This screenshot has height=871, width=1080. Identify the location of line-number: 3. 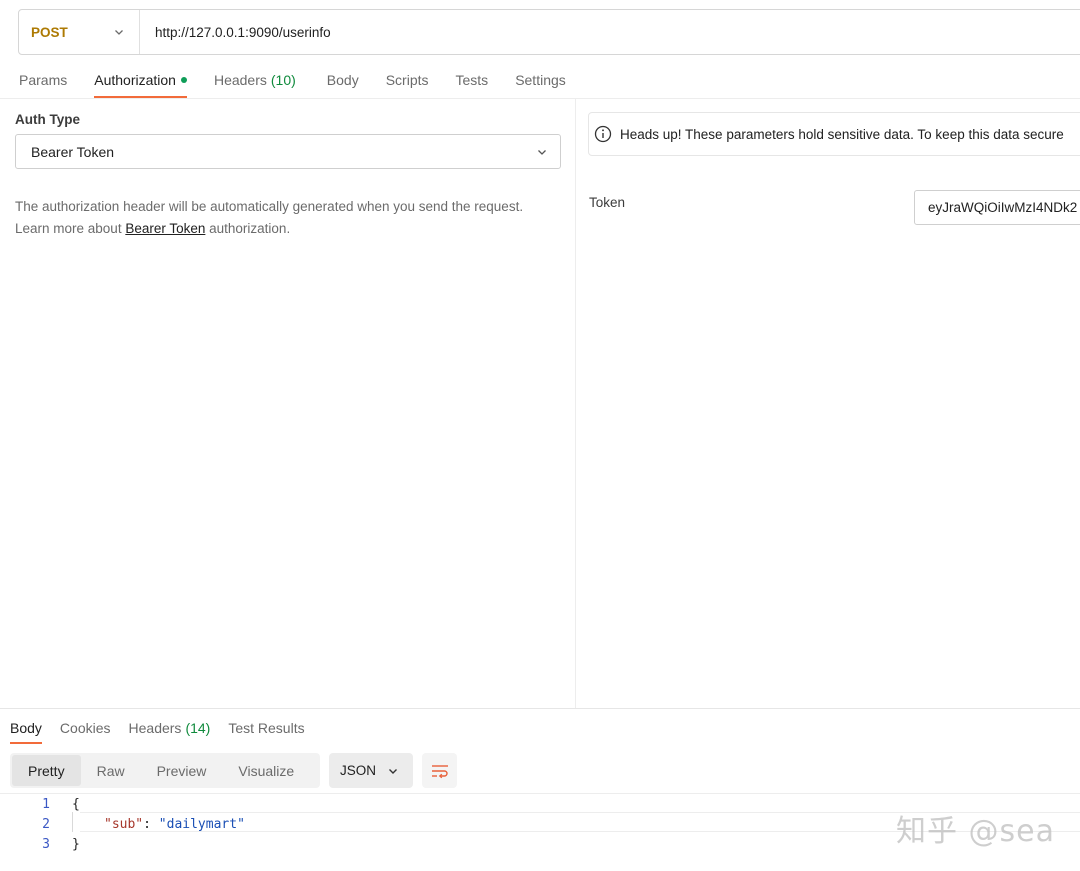
(46, 844).